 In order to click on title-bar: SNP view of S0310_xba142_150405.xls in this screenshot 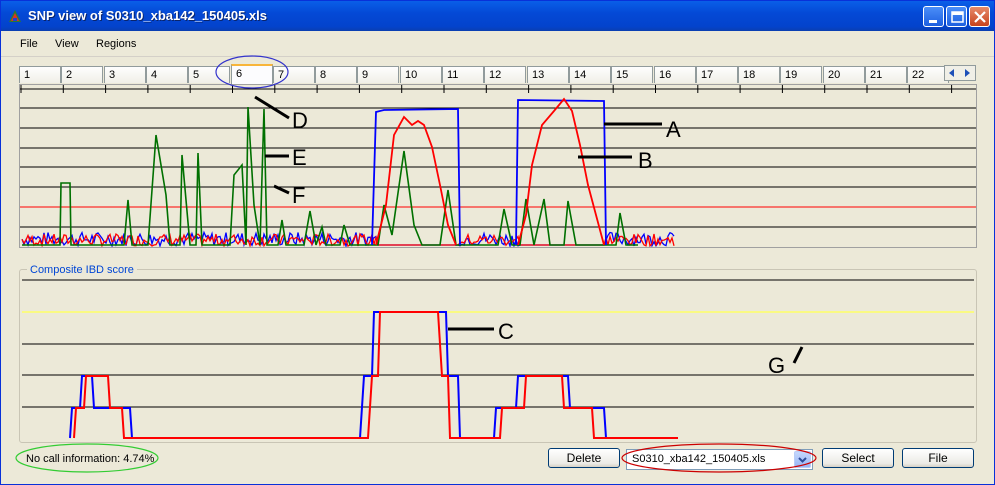, I will do `click(497, 16)`.